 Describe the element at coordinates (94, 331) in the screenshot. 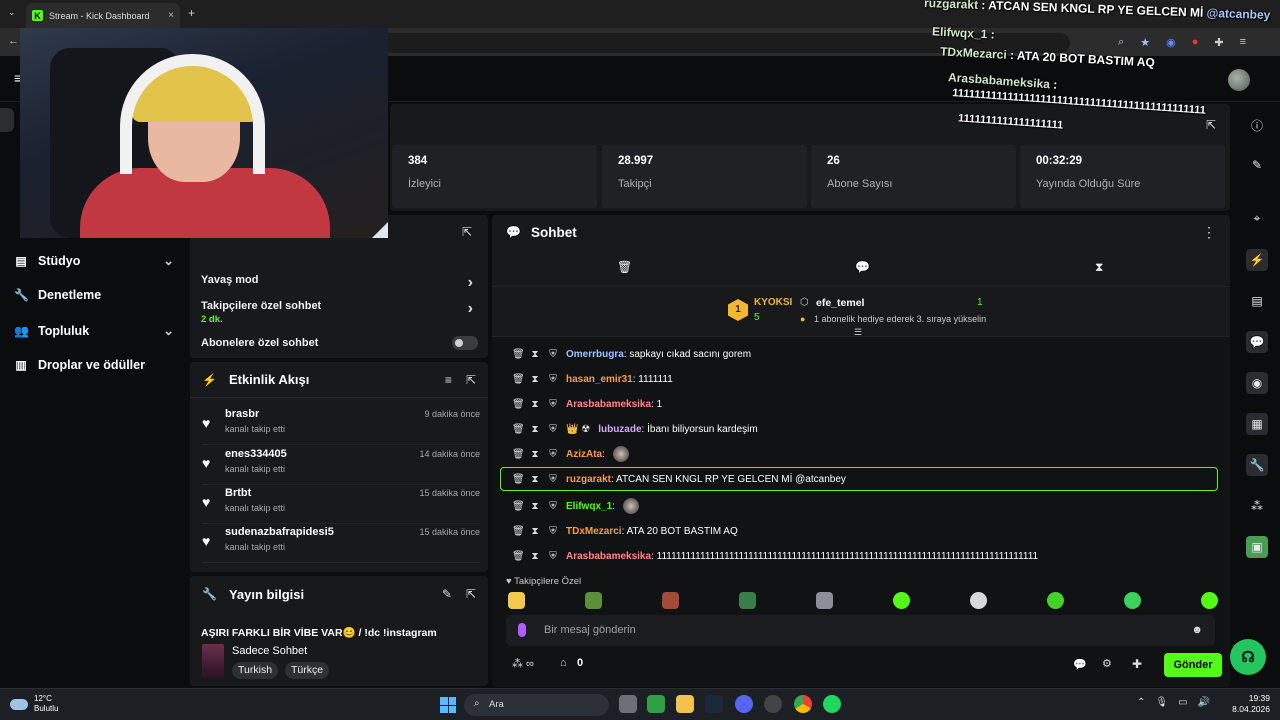

I see `nav-item-community: 👥 Topluluk ⌄` at that location.